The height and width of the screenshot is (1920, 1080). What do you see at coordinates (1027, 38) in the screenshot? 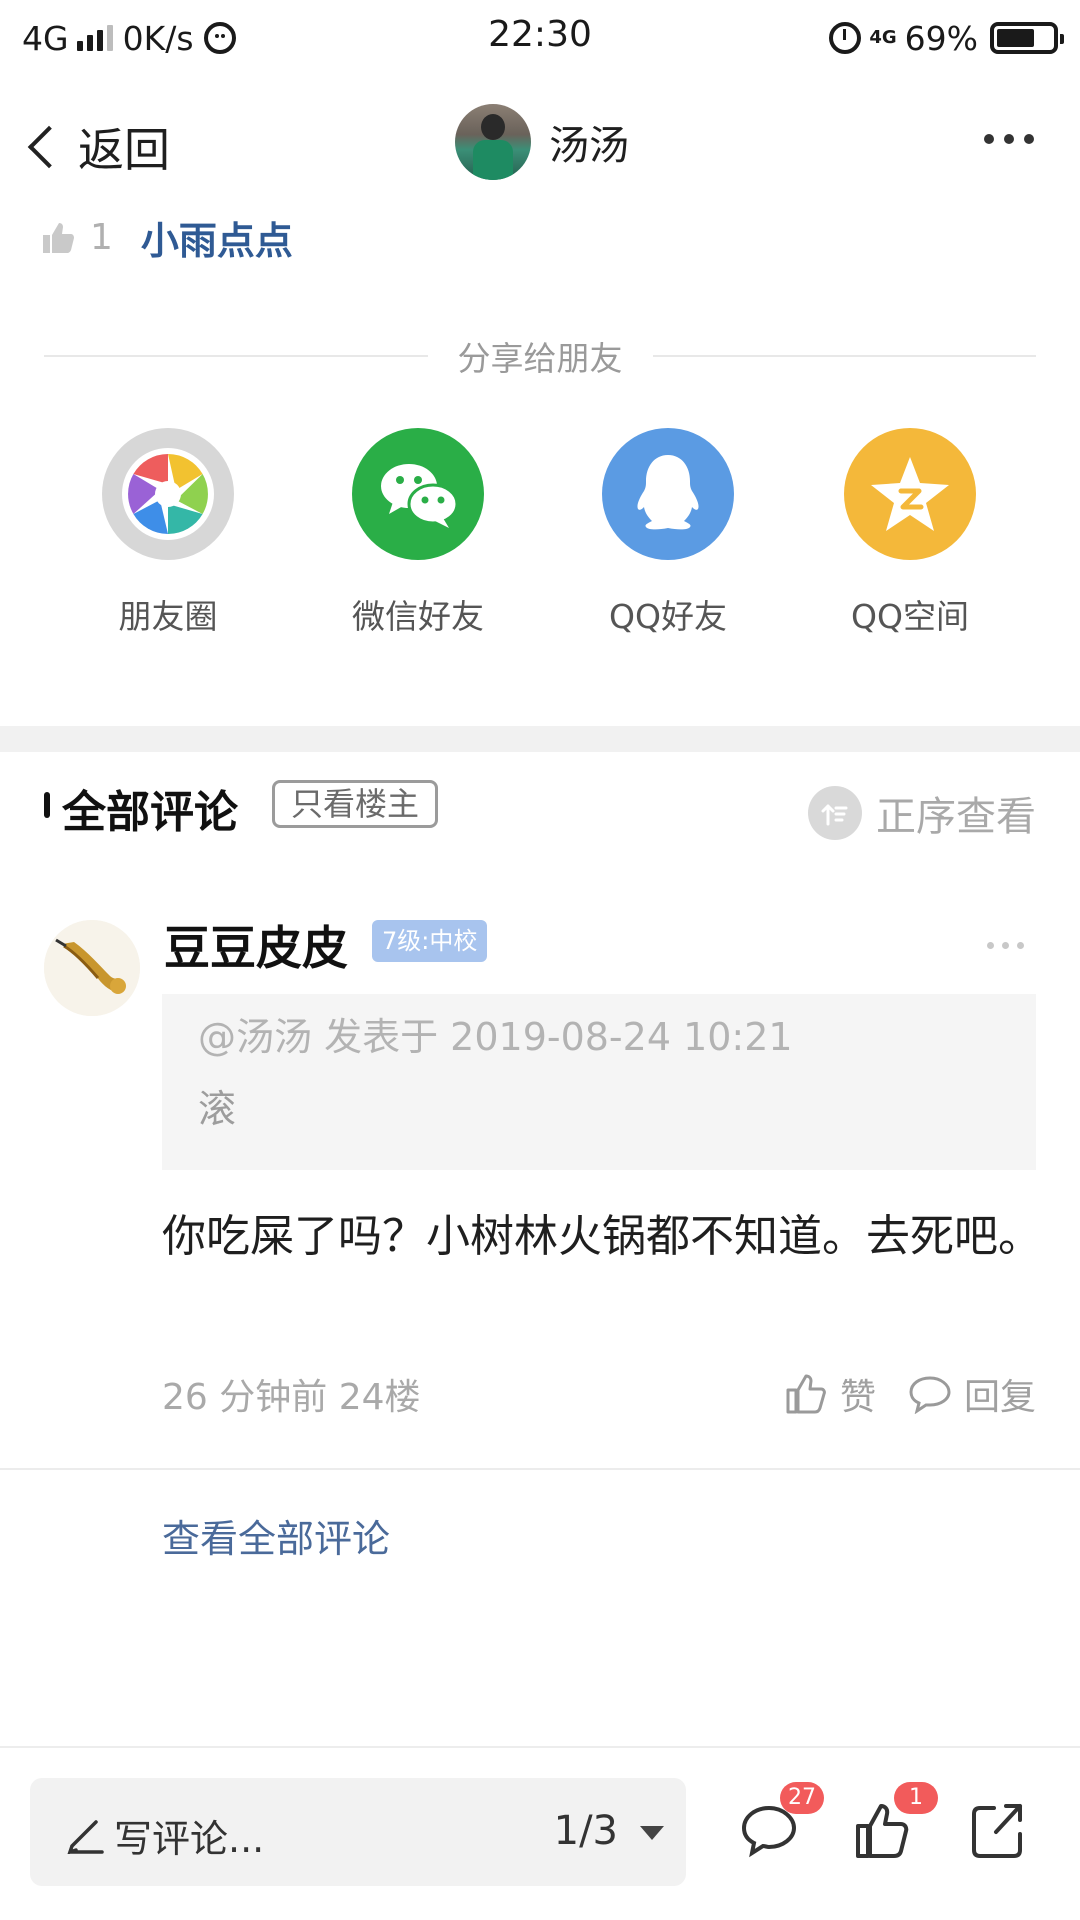
I see `battery-icon` at bounding box center [1027, 38].